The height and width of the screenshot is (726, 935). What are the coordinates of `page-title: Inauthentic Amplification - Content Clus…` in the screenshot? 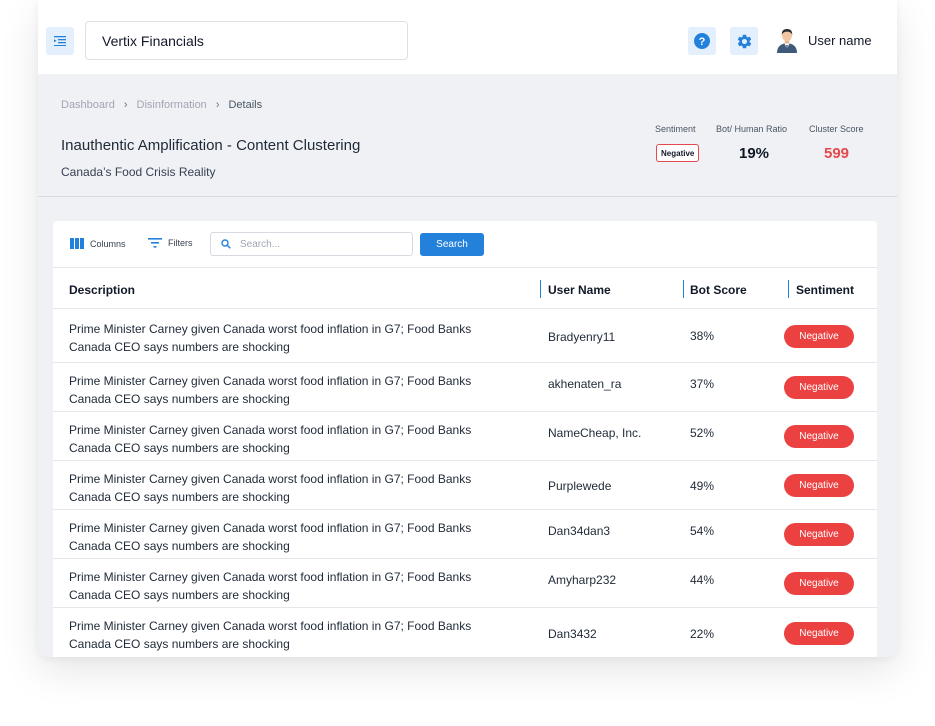 It's located at (211, 145).